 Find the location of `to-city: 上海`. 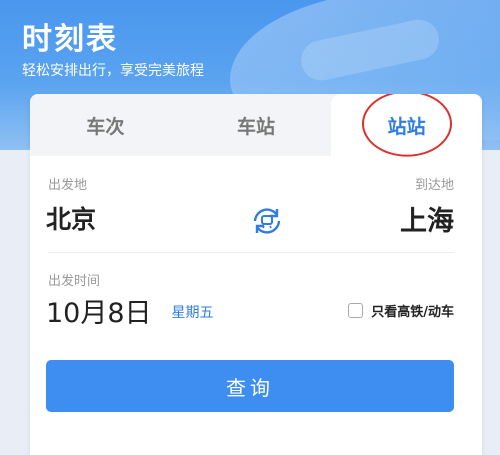

to-city: 上海 is located at coordinates (427, 218).